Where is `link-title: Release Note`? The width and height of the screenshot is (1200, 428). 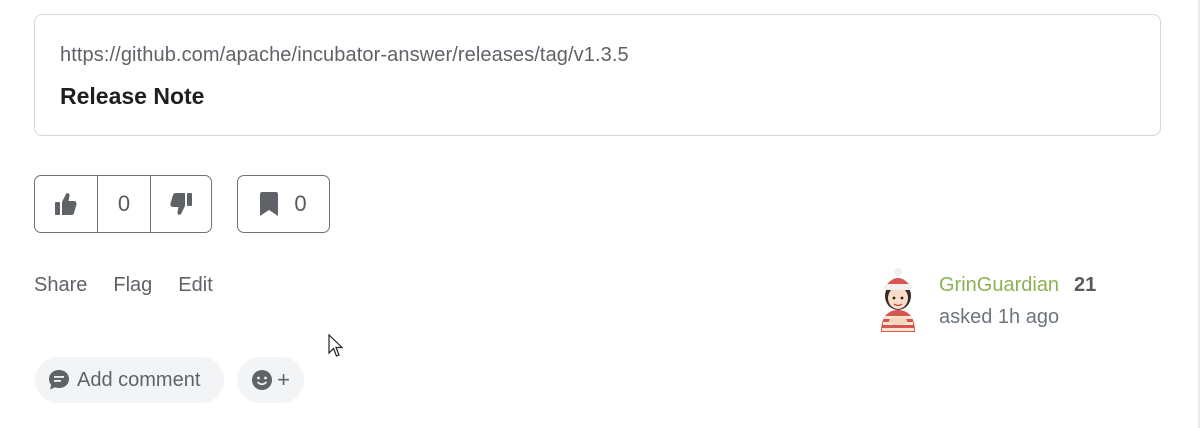 link-title: Release Note is located at coordinates (132, 96).